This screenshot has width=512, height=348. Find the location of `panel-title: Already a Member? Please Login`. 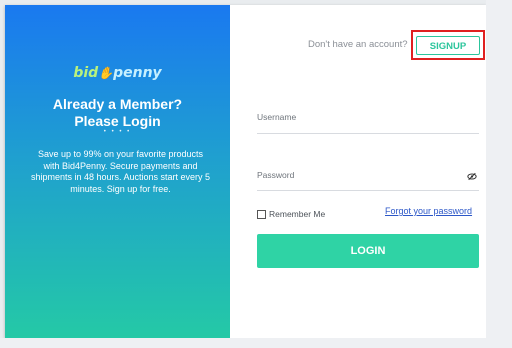

panel-title: Already a Member? Please Login is located at coordinates (117, 113).